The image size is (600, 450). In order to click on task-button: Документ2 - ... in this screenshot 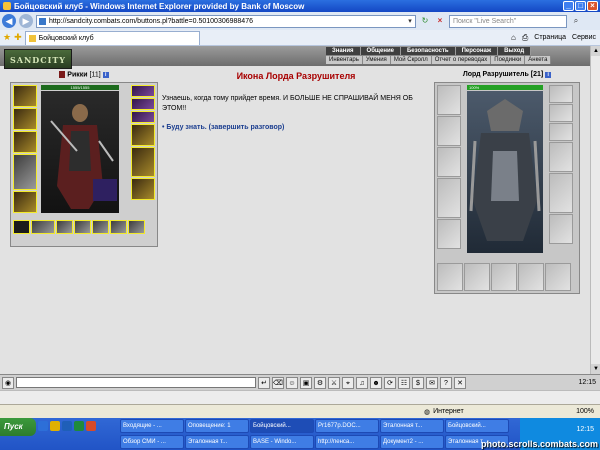, I will do `click(412, 441)`.